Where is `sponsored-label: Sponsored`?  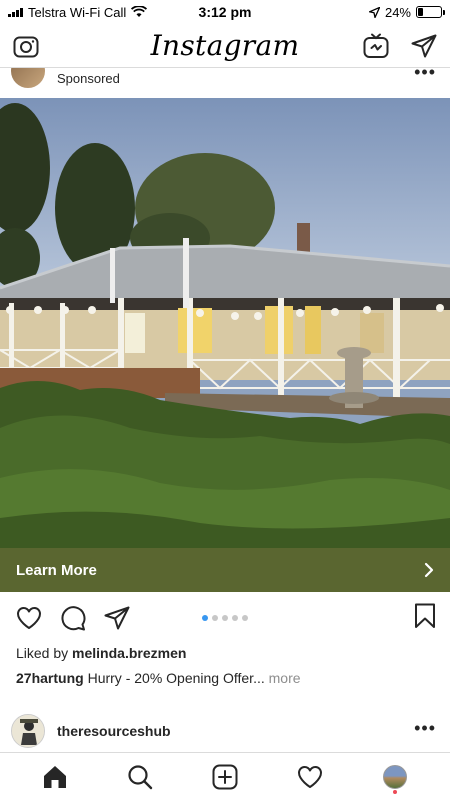 sponsored-label: Sponsored is located at coordinates (88, 78).